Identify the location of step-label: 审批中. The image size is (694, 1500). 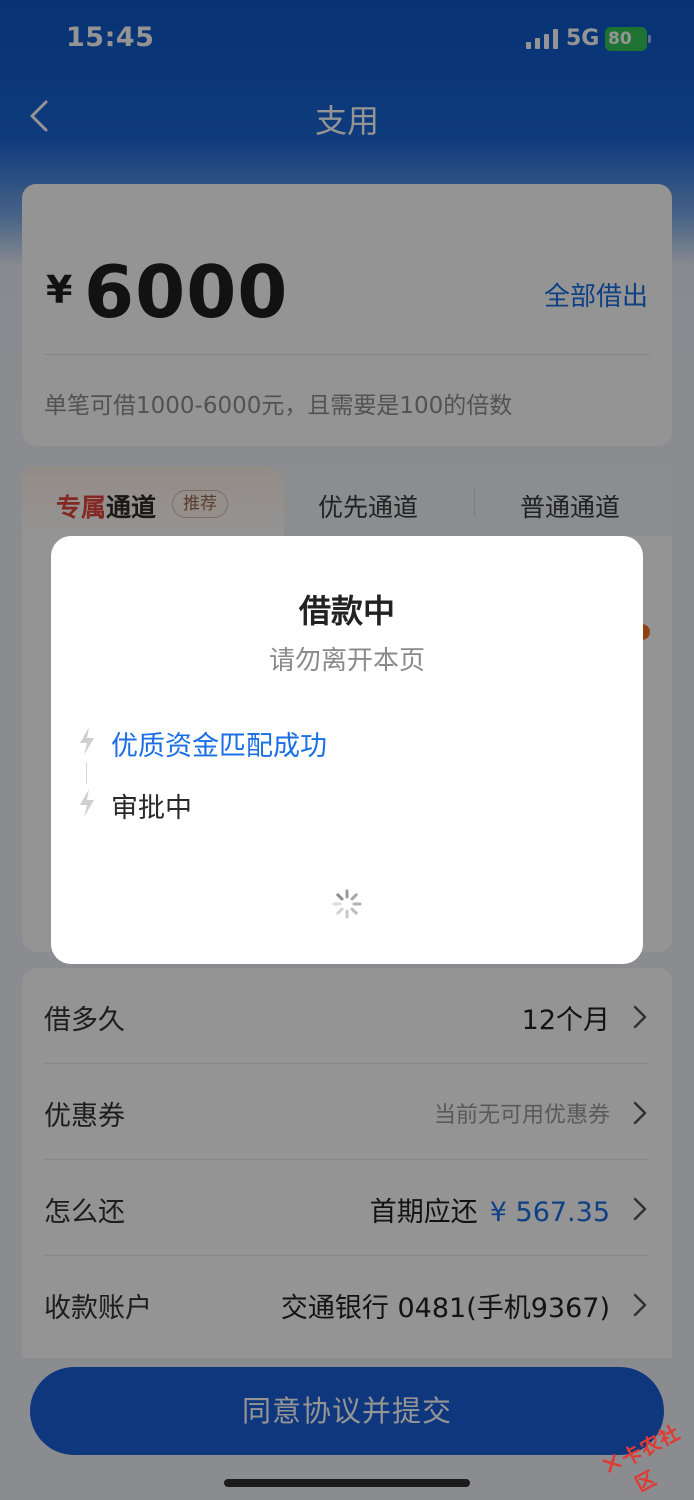
(151, 808).